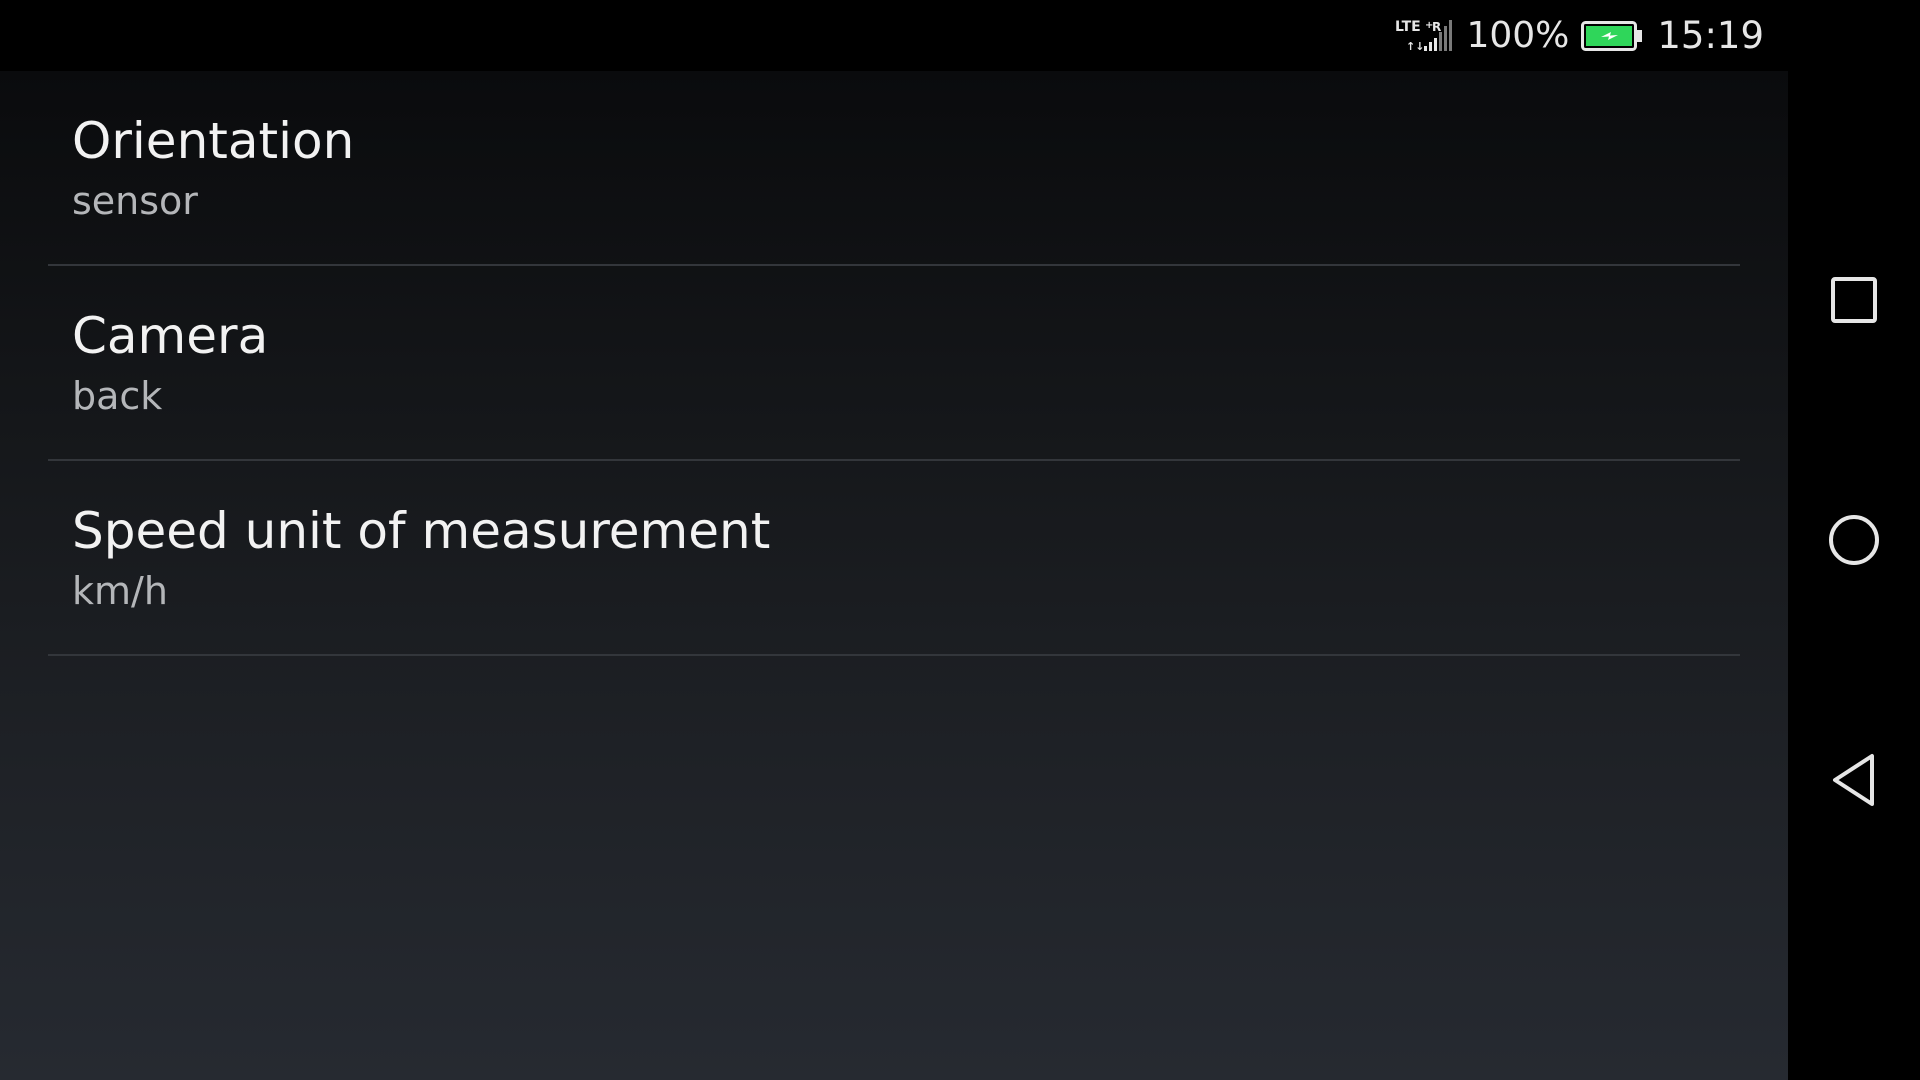 This screenshot has width=1920, height=1080. I want to click on pref-summary: km/h, so click(120, 591).